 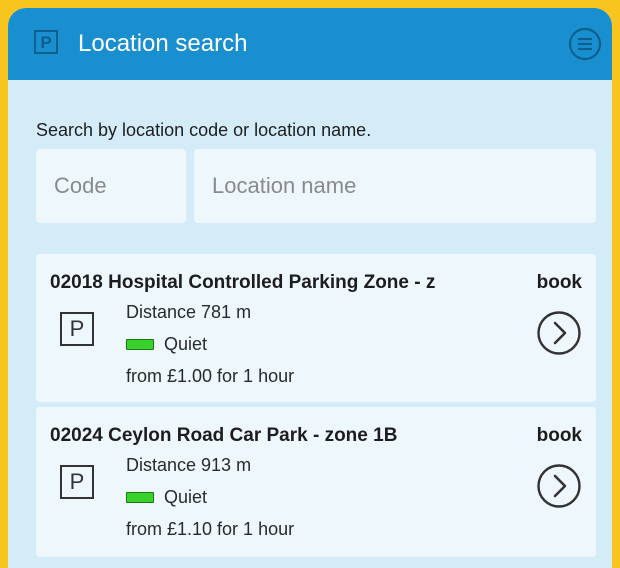 What do you see at coordinates (253, 435) in the screenshot?
I see `location-name: Ceylon Road Car Park - zone 1B` at bounding box center [253, 435].